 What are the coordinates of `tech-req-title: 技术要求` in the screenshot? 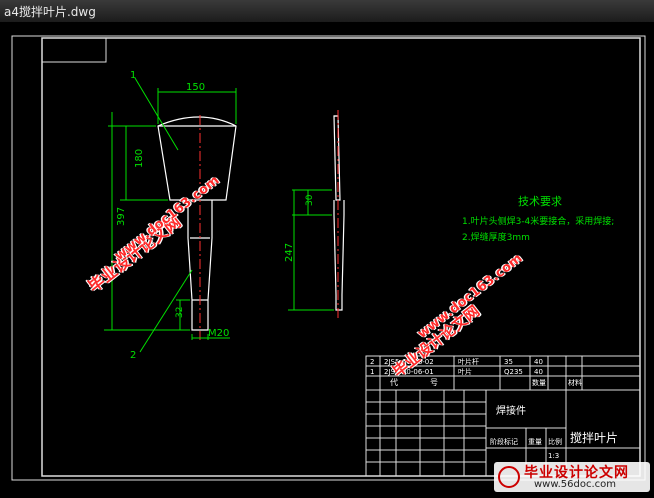 It's located at (540, 201).